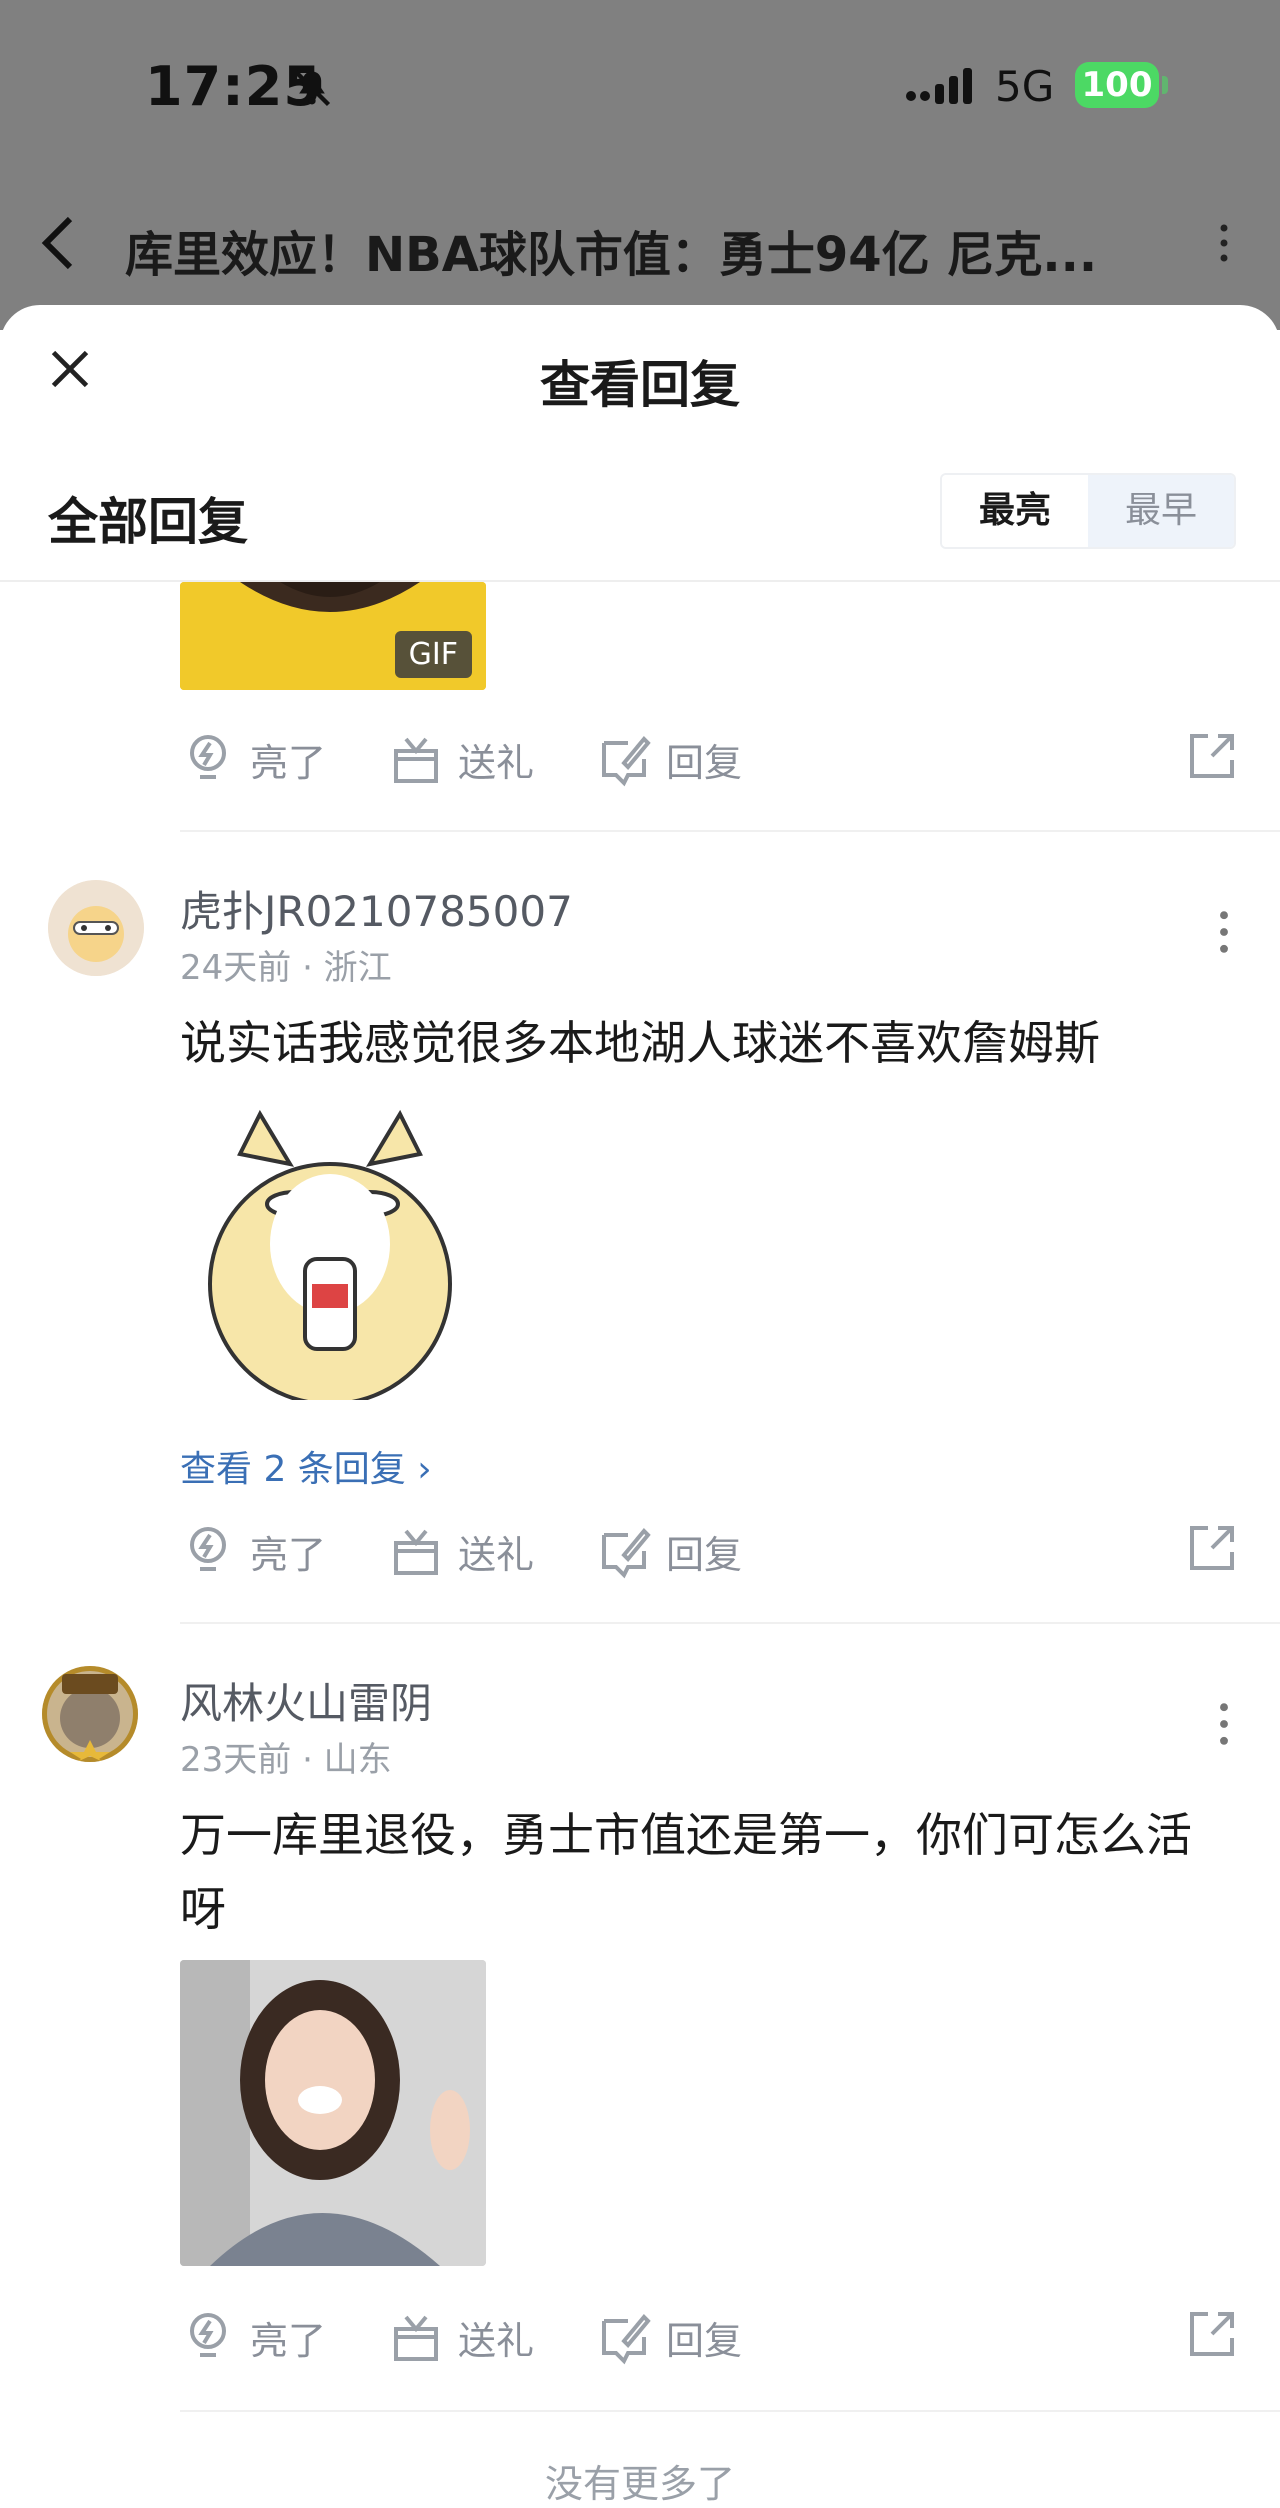 This screenshot has height=2508, width=1280. Describe the element at coordinates (58, 243) in the screenshot. I see `back-icon` at that location.